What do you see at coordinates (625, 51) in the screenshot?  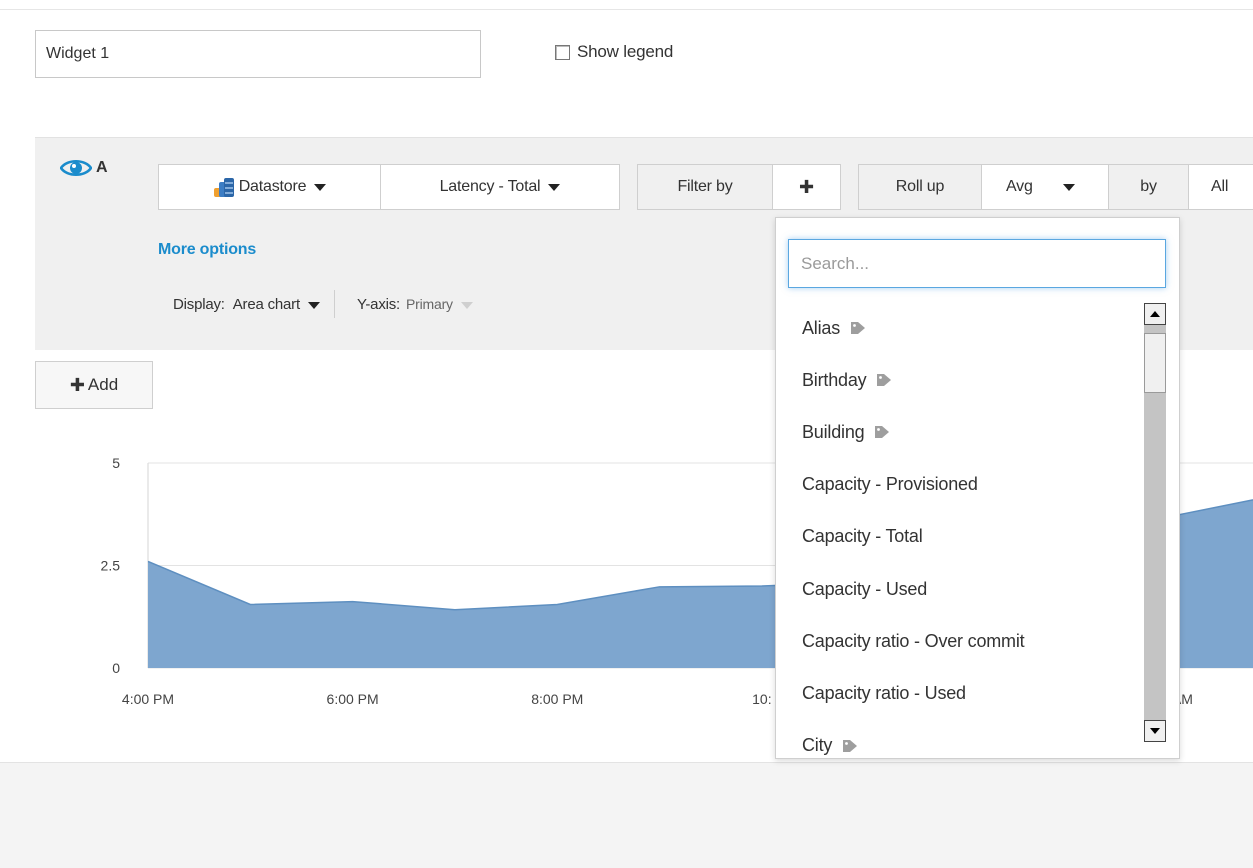 I see `show-legend-label: Show legend` at bounding box center [625, 51].